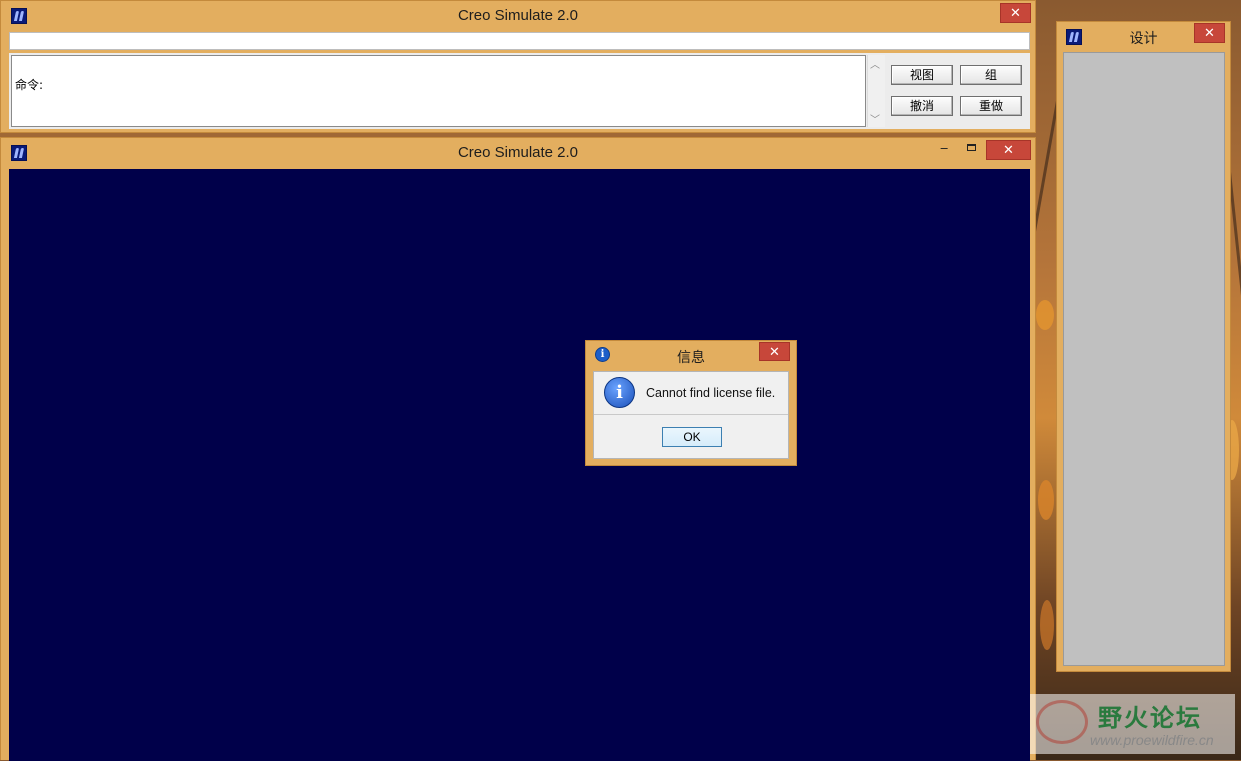 Image resolution: width=1241 pixels, height=761 pixels. Describe the element at coordinates (875, 118) in the screenshot. I see `scroll-down-icon: ﹀` at that location.